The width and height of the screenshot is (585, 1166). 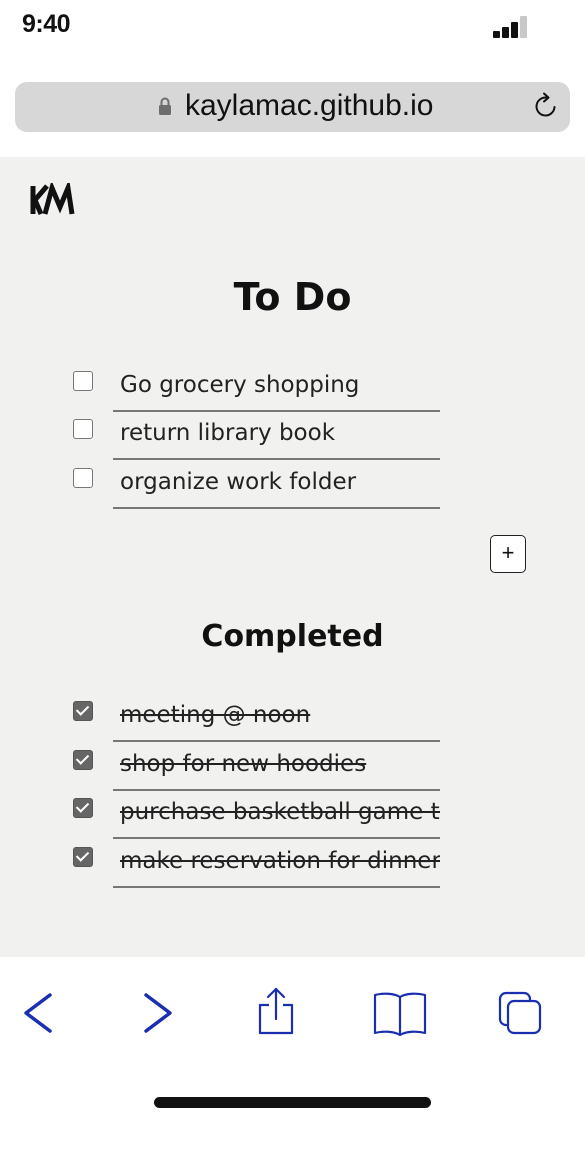 What do you see at coordinates (520, 1012) in the screenshot?
I see `tabs-icon` at bounding box center [520, 1012].